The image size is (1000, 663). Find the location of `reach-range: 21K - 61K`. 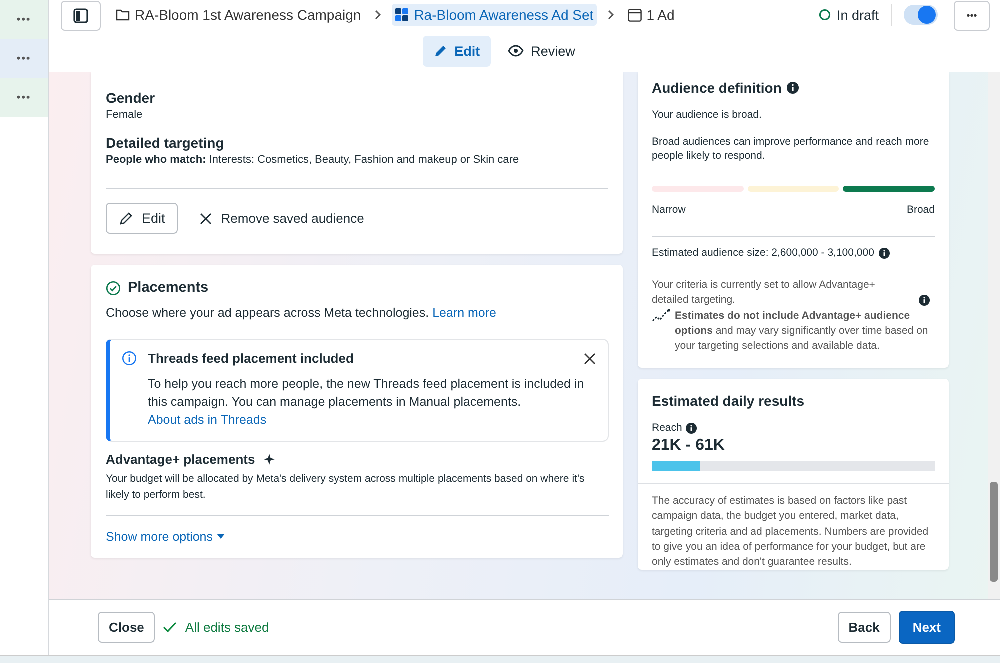

reach-range: 21K - 61K is located at coordinates (689, 446).